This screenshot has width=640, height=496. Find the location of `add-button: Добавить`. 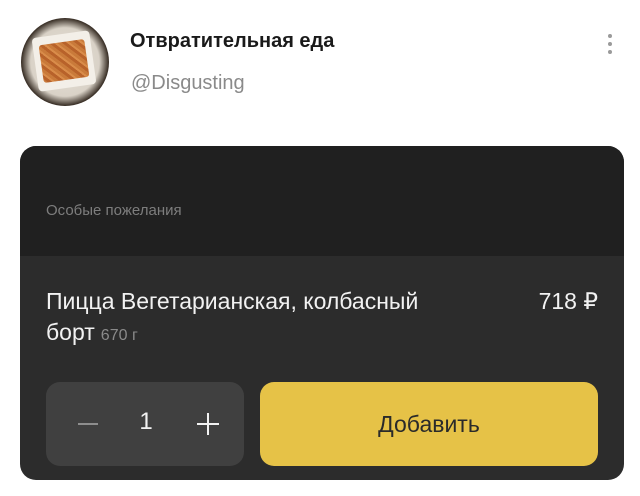

add-button: Добавить is located at coordinates (429, 424).